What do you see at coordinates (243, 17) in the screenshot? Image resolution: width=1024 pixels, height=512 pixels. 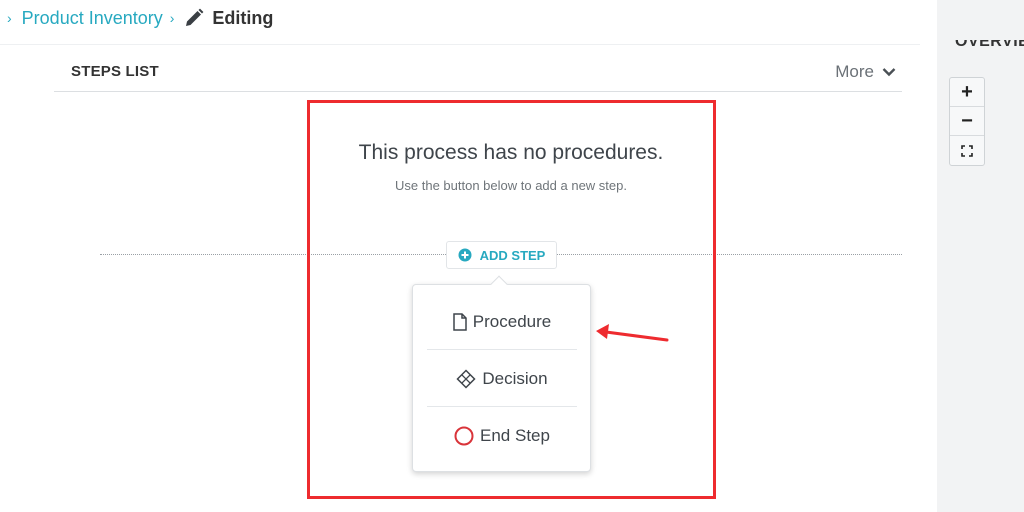 I see `breadcrumb-current-label: Editing` at bounding box center [243, 17].